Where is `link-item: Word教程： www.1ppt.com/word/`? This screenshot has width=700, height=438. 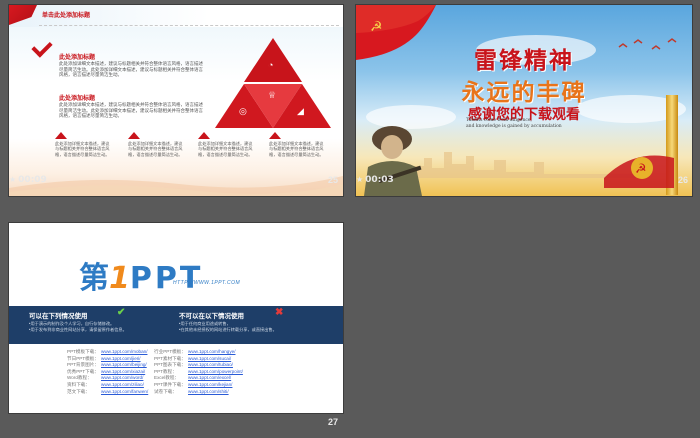 link-item: Word教程： www.1ppt.com/word/ is located at coordinates (107, 378).